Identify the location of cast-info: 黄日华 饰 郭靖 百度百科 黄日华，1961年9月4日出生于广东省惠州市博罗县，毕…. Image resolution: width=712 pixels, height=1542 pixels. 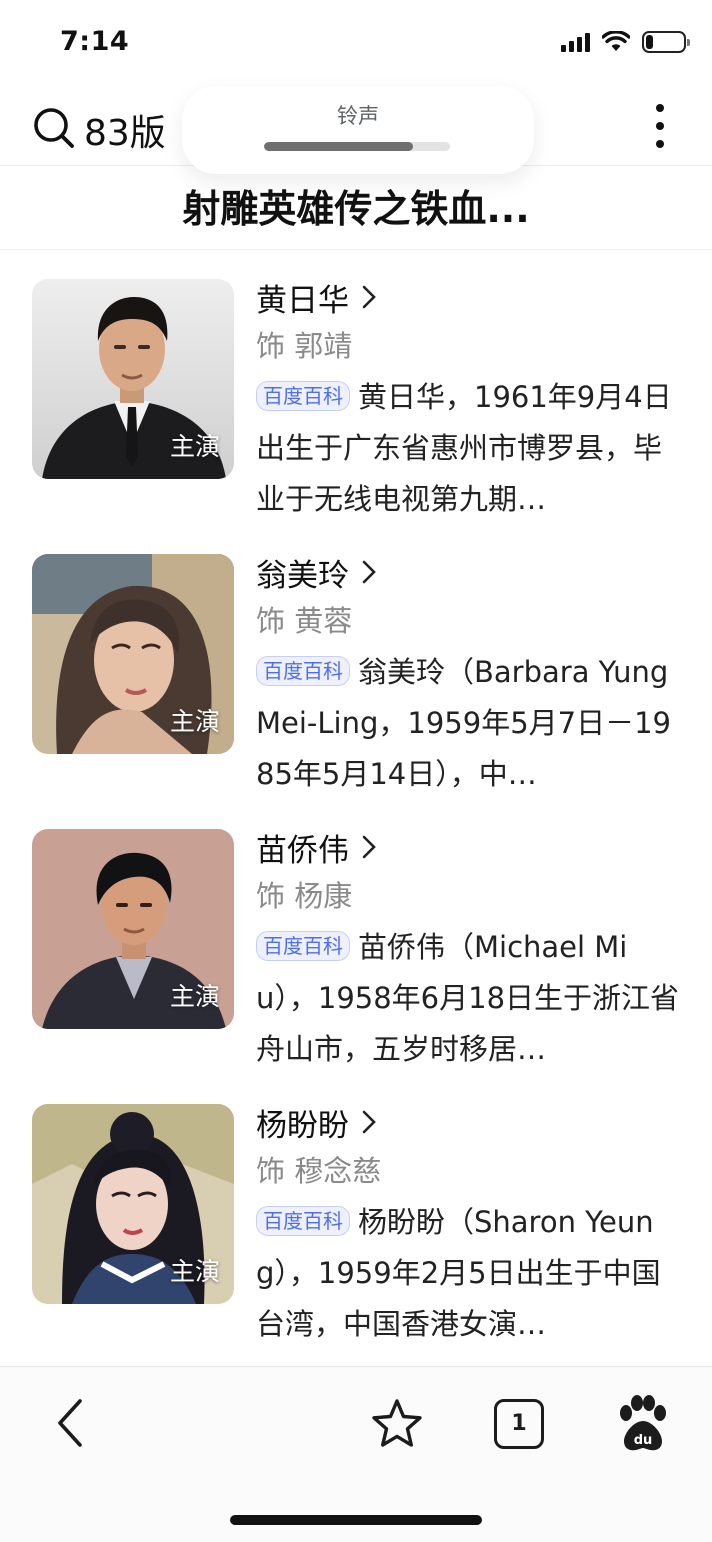
(471, 399).